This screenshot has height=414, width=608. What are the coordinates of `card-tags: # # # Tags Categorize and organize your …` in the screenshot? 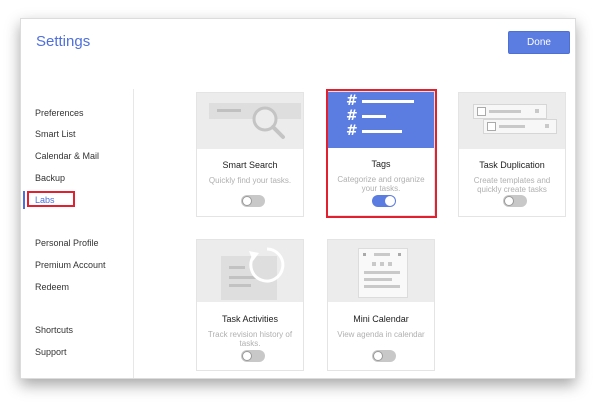 It's located at (381, 153).